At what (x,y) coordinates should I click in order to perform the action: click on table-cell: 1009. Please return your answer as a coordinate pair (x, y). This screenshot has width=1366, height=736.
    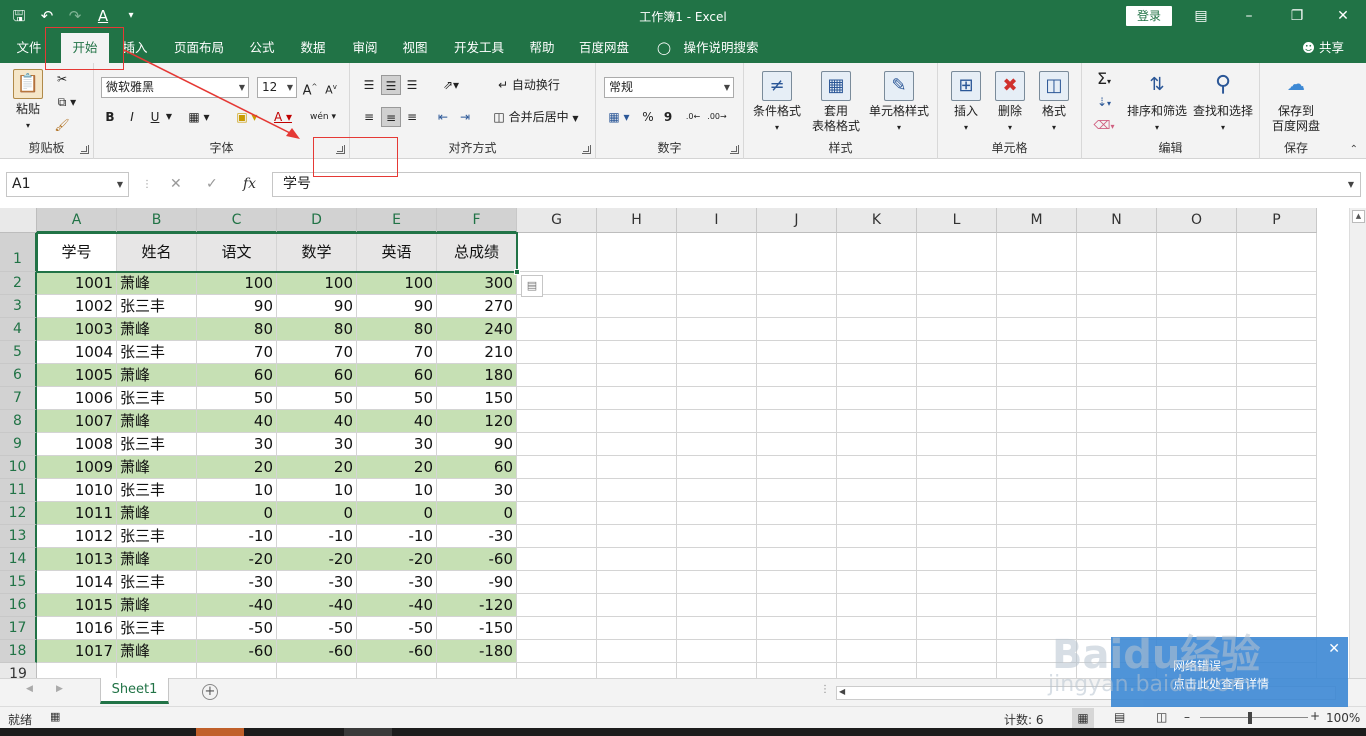
    Looking at the image, I should click on (77, 467).